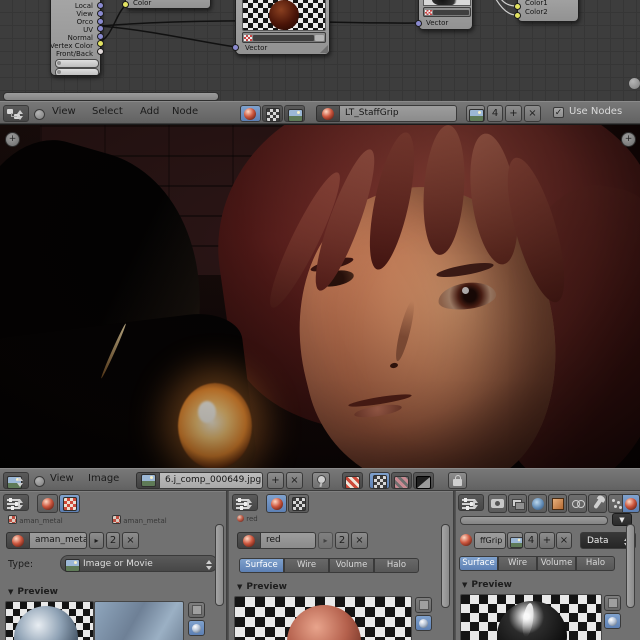 The width and height of the screenshot is (640, 640). I want to click on mode-halo-button: Halo, so click(396, 565).